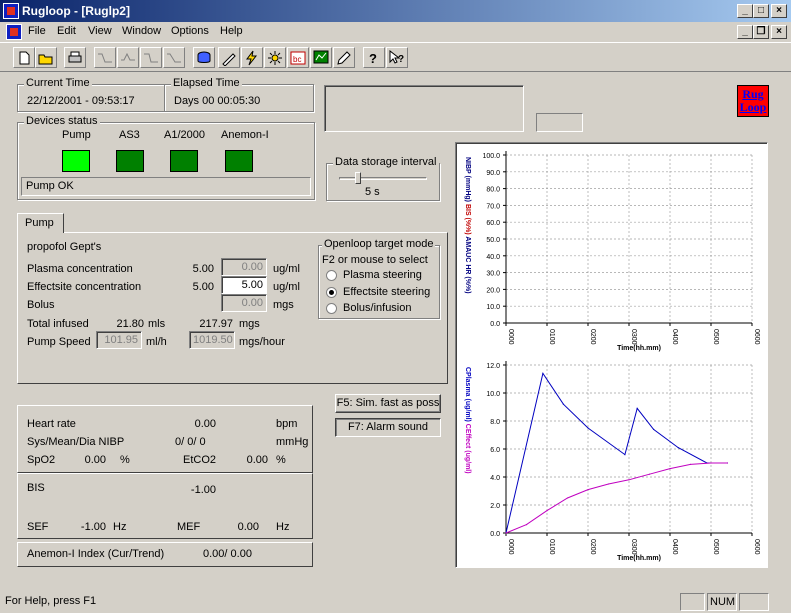  Describe the element at coordinates (745, 32) in the screenshot. I see `doc-minimize-button: _` at that location.